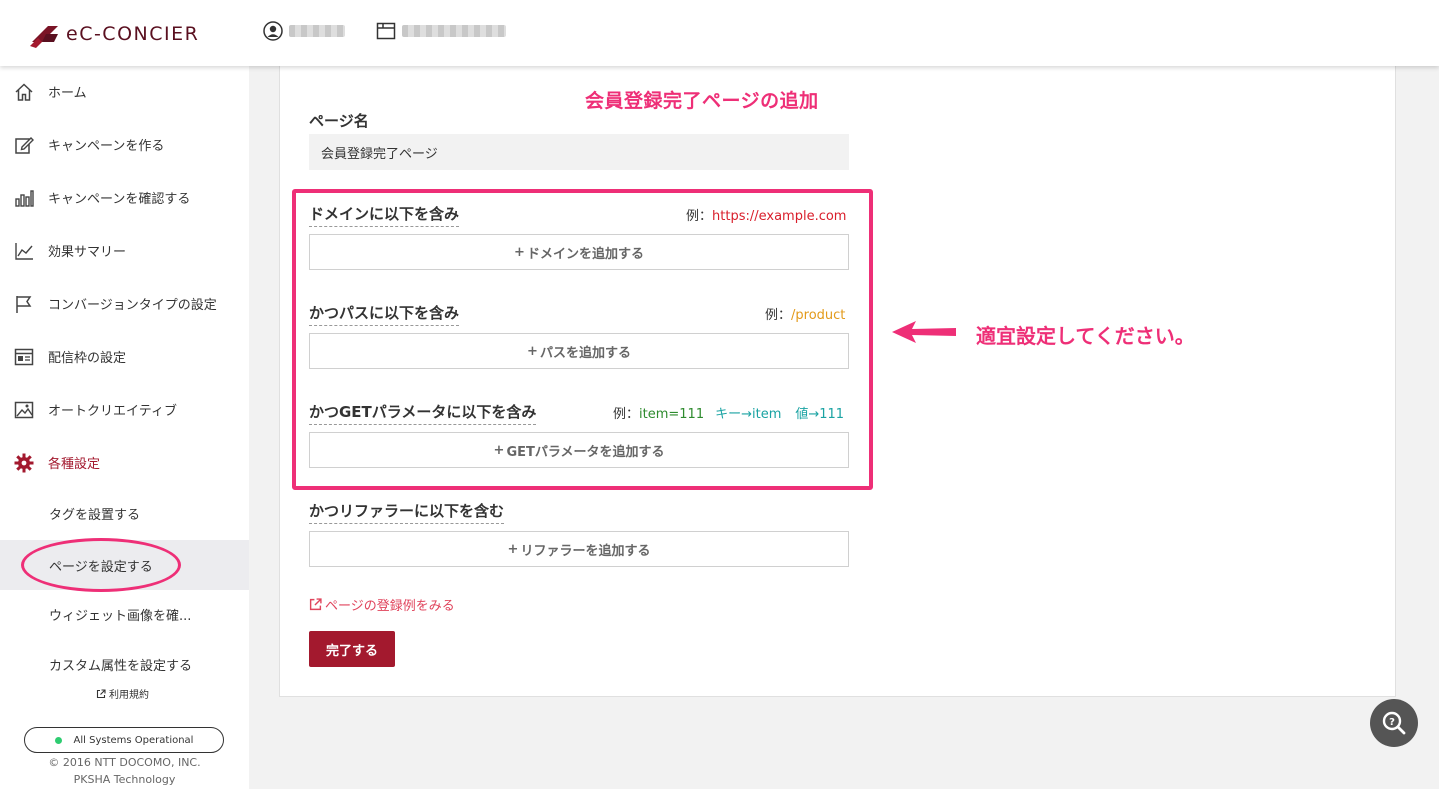 Image resolution: width=1439 pixels, height=789 pixels. Describe the element at coordinates (273, 31) in the screenshot. I see `user-circle-icon` at that location.